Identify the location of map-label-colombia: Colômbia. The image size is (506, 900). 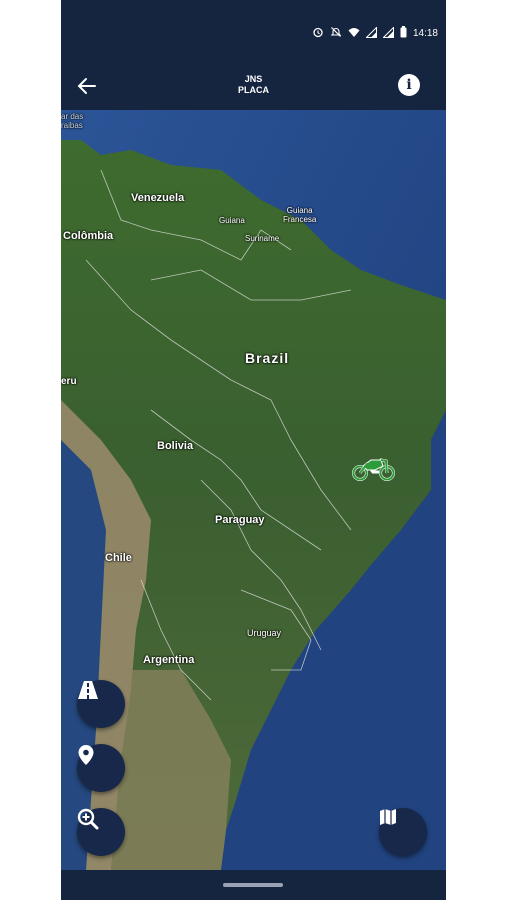
(88, 236).